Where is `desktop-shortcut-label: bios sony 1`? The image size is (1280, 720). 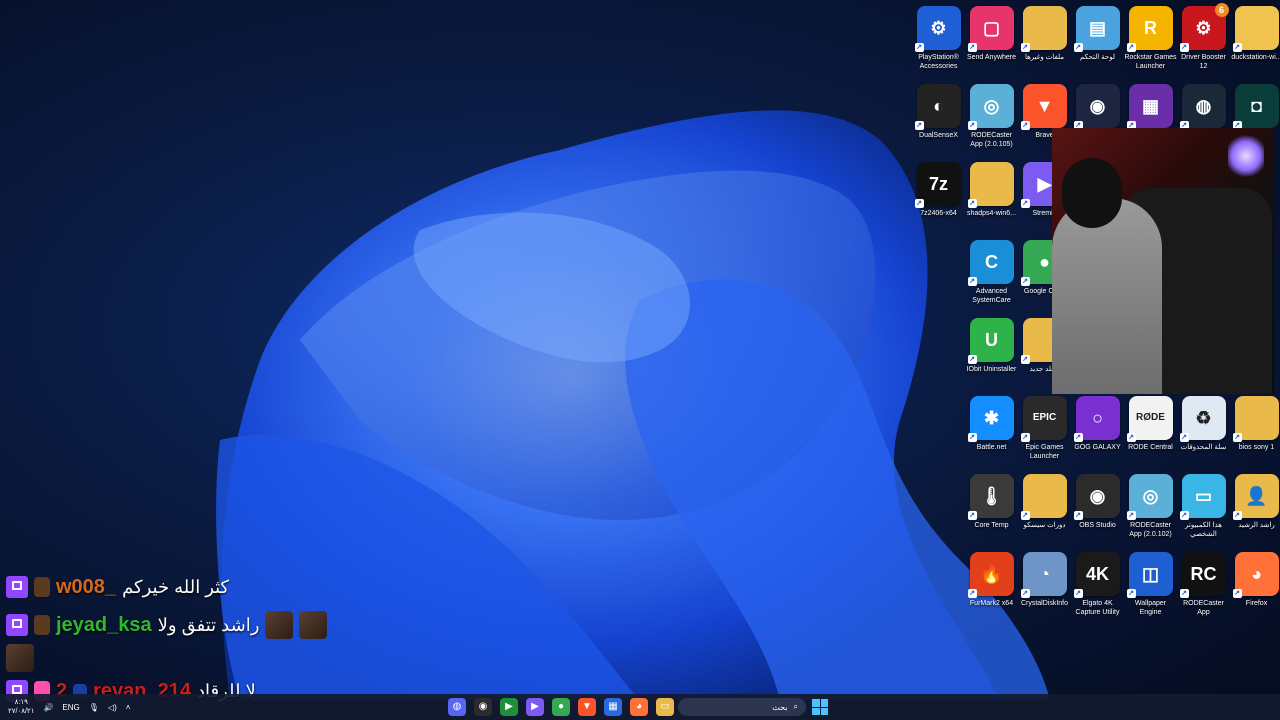 desktop-shortcut-label: bios sony 1 is located at coordinates (1256, 447).